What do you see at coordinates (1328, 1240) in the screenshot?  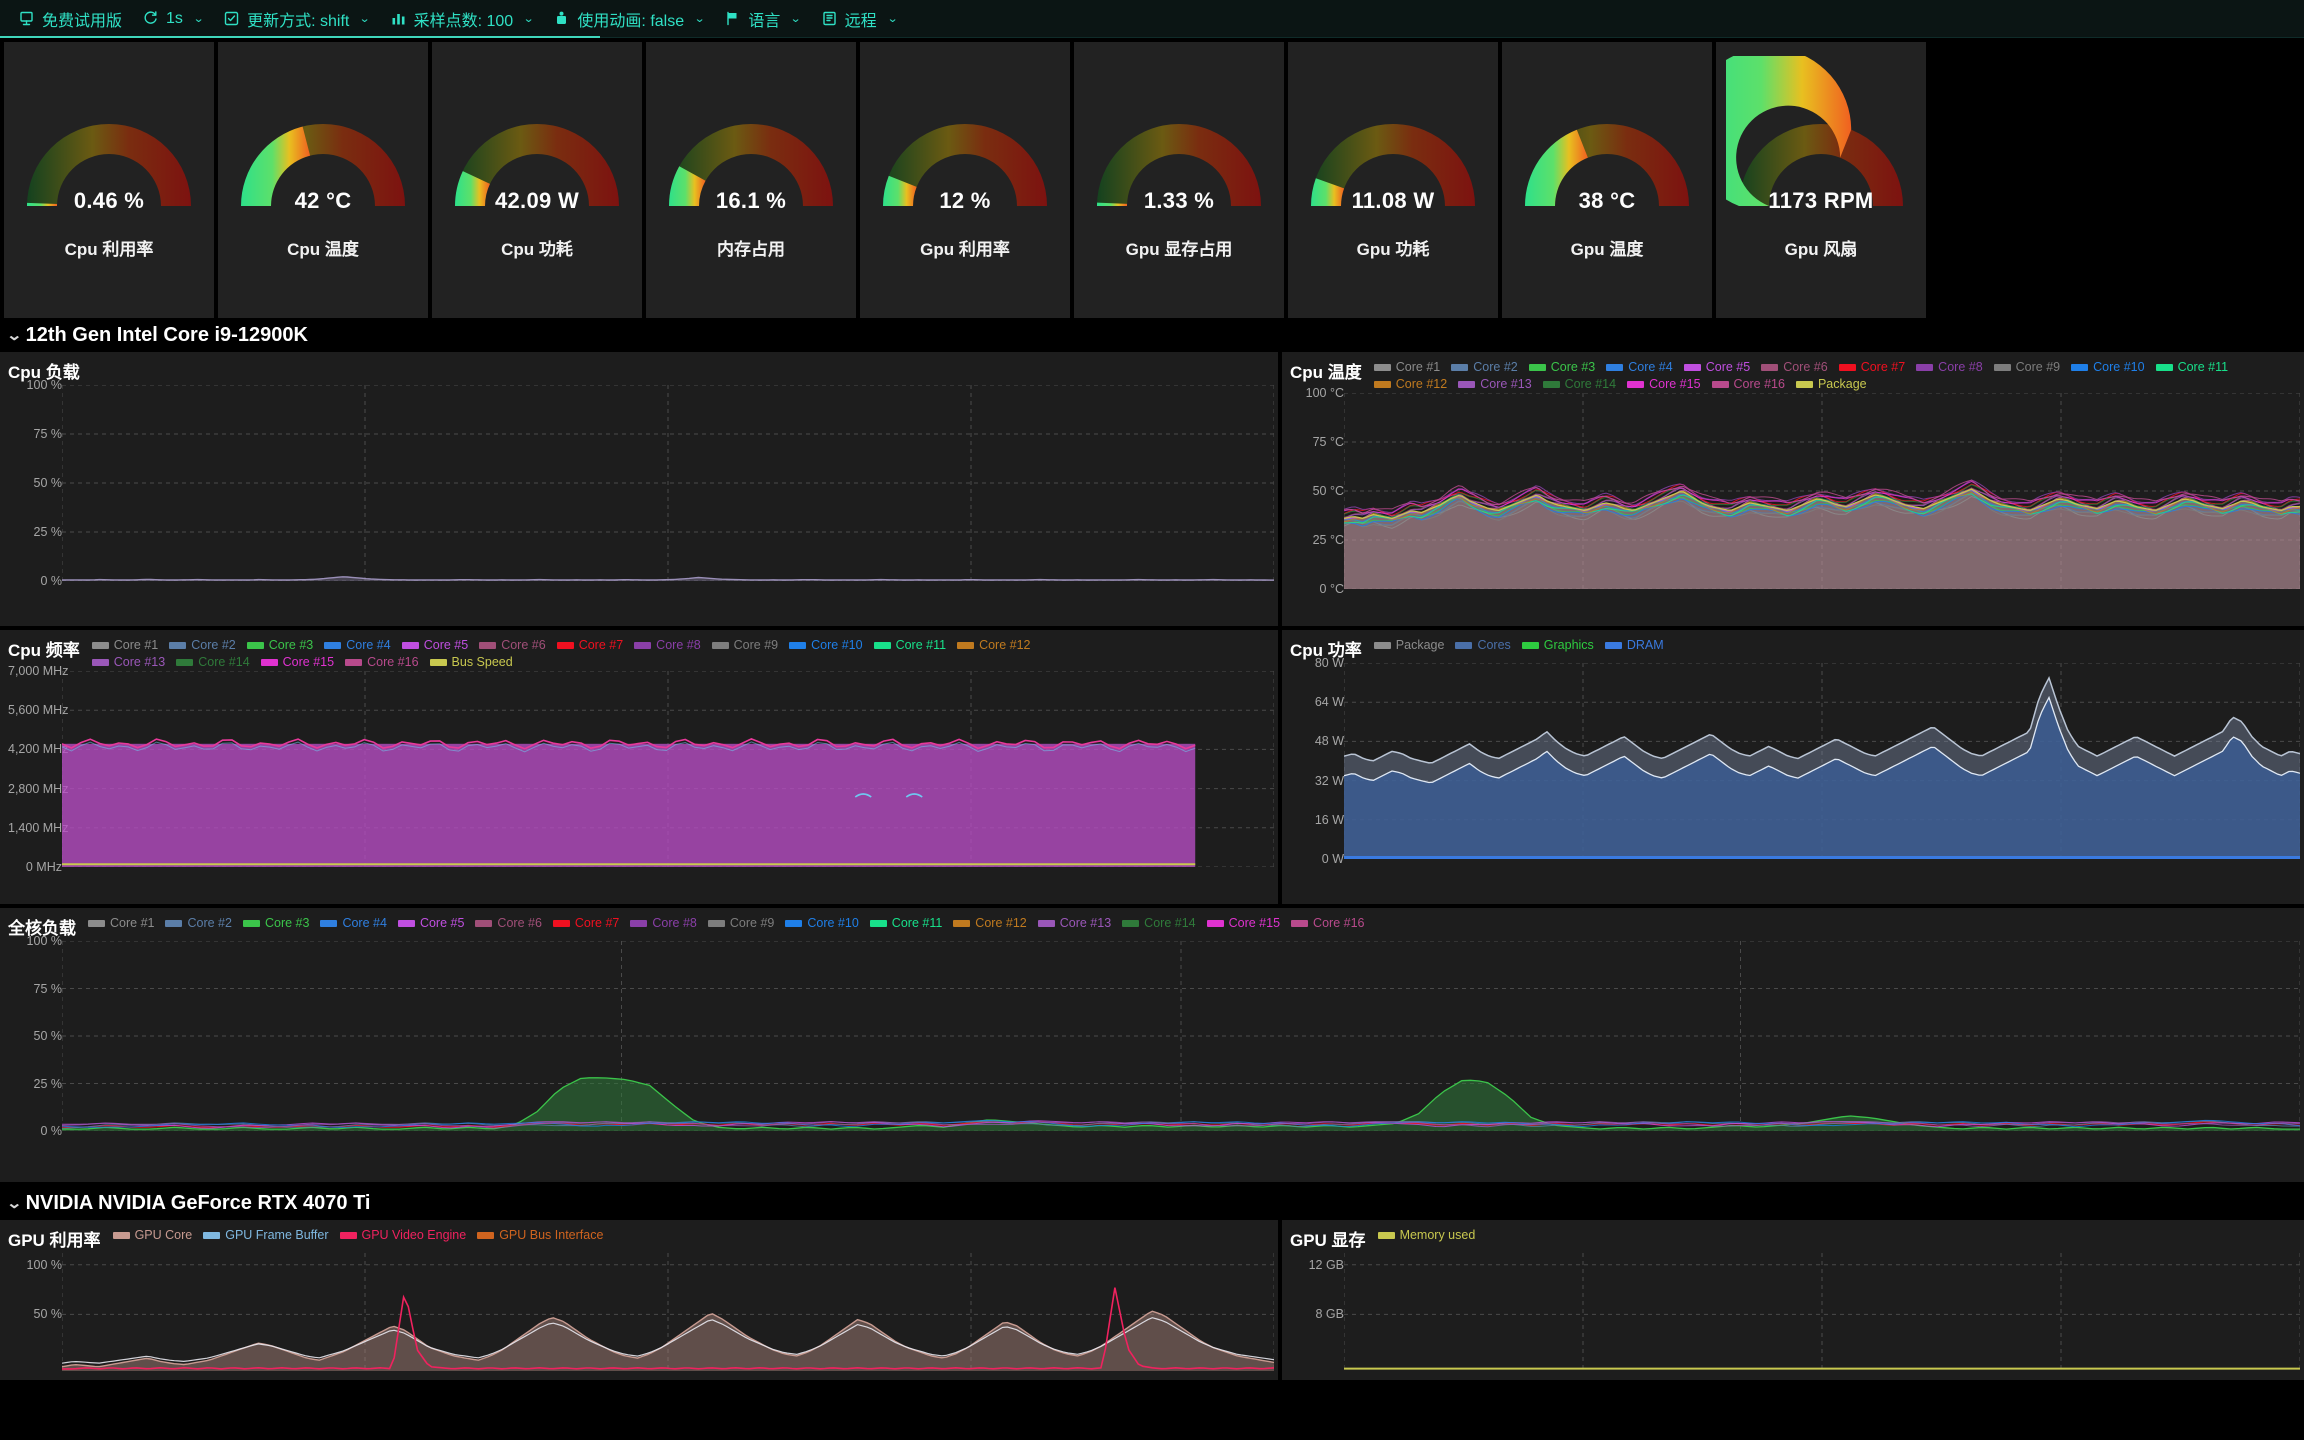 I see `panel-title: GPU 显存` at bounding box center [1328, 1240].